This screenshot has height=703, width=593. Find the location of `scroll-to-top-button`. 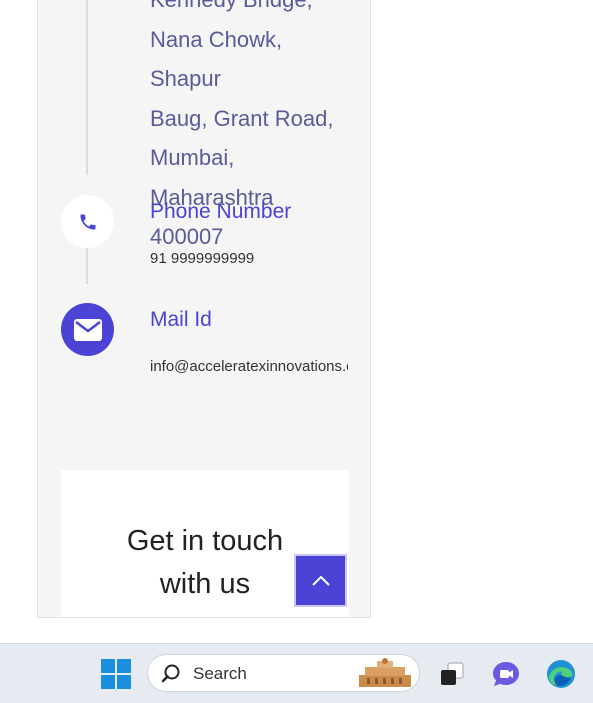

scroll-to-top-button is located at coordinates (320, 580).